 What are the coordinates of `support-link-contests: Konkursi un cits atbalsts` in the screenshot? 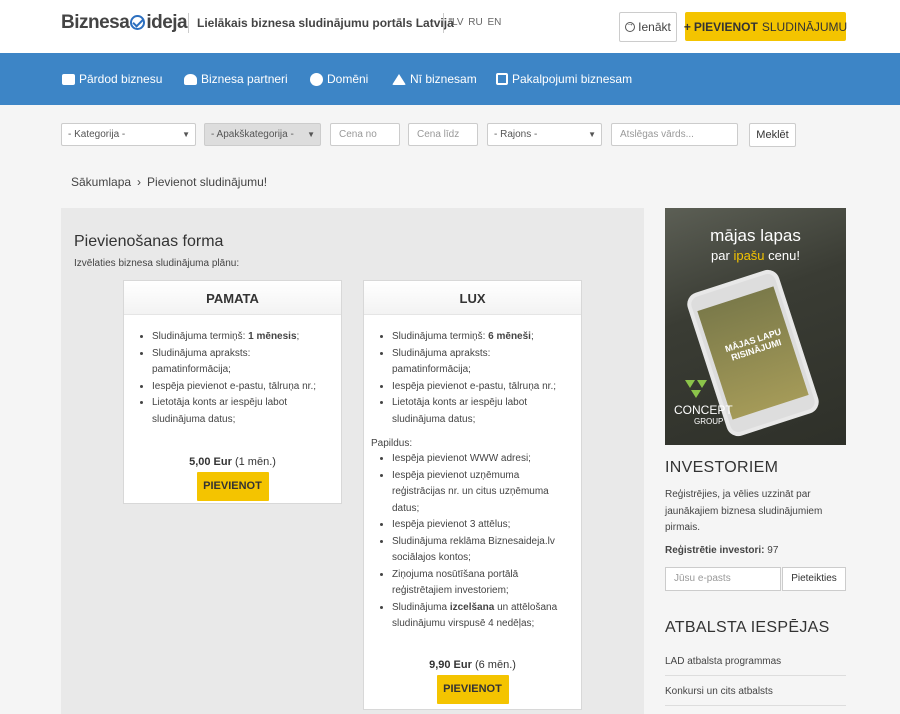 It's located at (755, 696).